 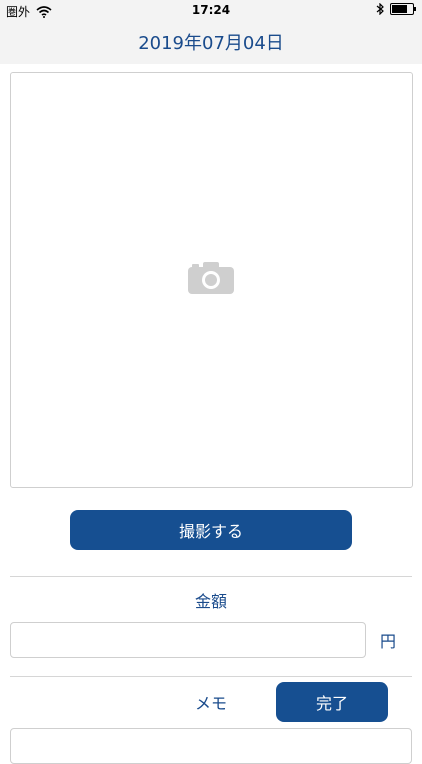 What do you see at coordinates (388, 641) in the screenshot?
I see `yen-unit-label: 円` at bounding box center [388, 641].